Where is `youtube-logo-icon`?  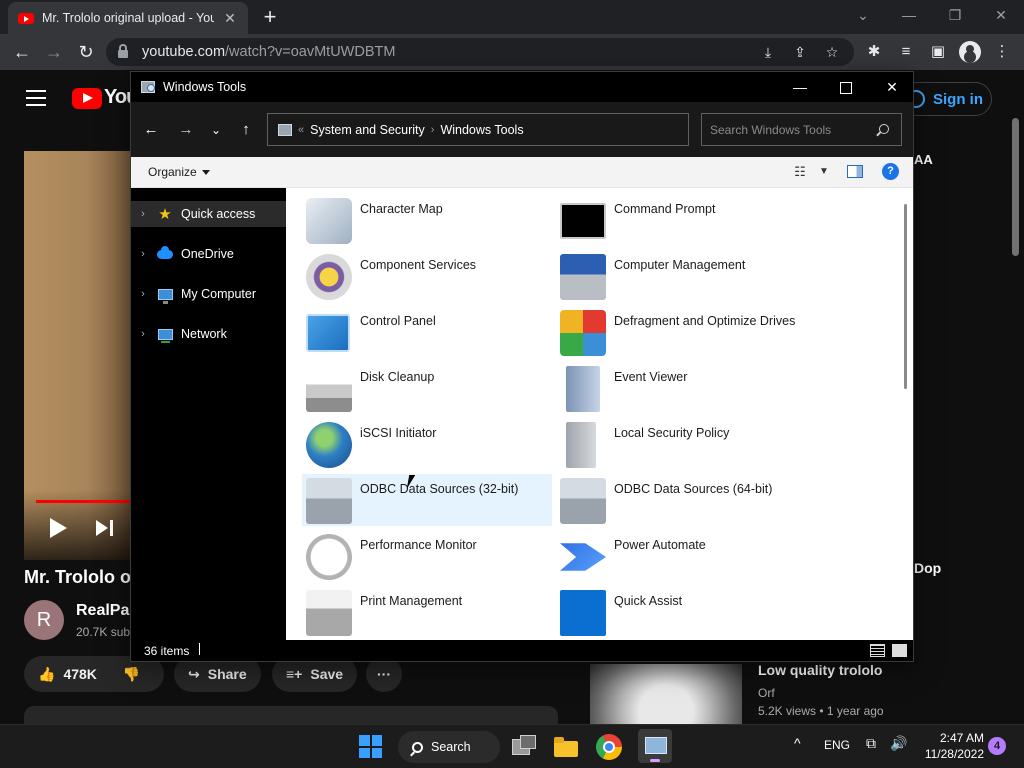 youtube-logo-icon is located at coordinates (87, 98).